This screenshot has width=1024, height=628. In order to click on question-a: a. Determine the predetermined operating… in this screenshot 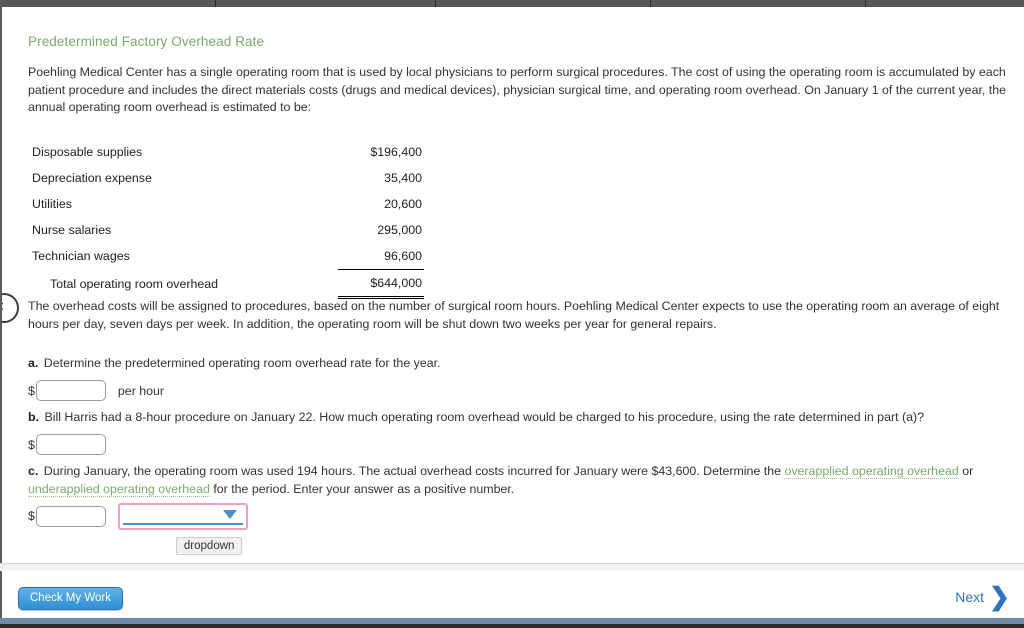, I will do `click(526, 379)`.